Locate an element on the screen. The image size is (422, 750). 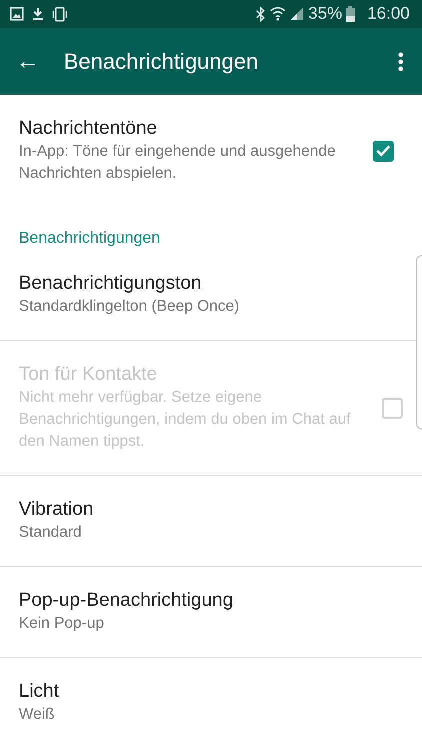
setting-title: Benachrichtigungston is located at coordinates (111, 284).